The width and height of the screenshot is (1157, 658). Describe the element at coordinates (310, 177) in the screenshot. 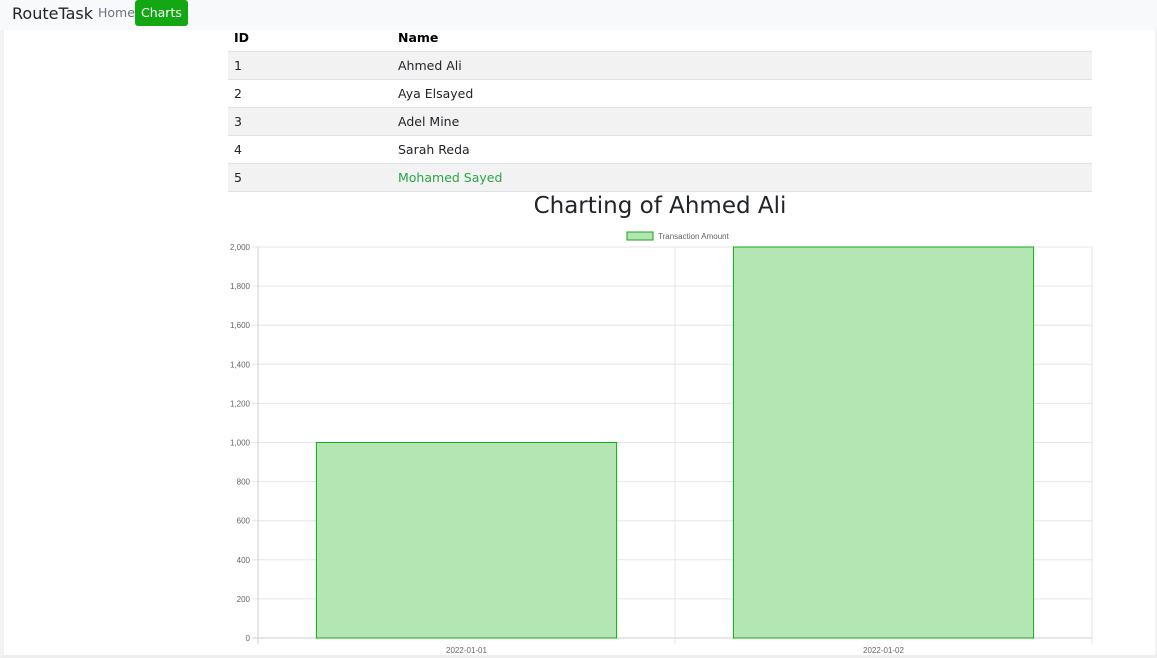

I see `row-id: 5` at that location.